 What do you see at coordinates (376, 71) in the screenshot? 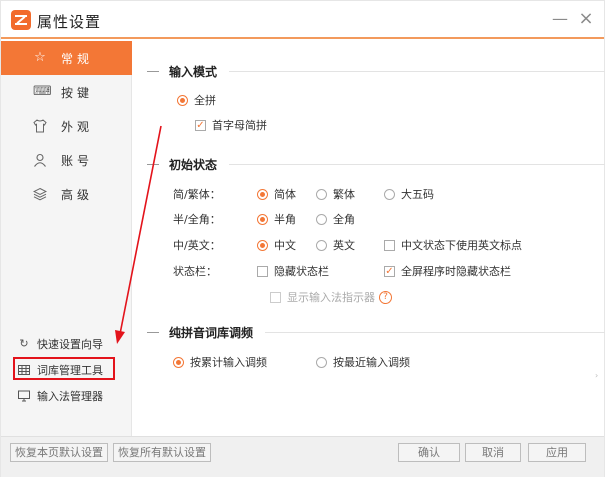
I see `section-input-mode: 输入模式` at bounding box center [376, 71].